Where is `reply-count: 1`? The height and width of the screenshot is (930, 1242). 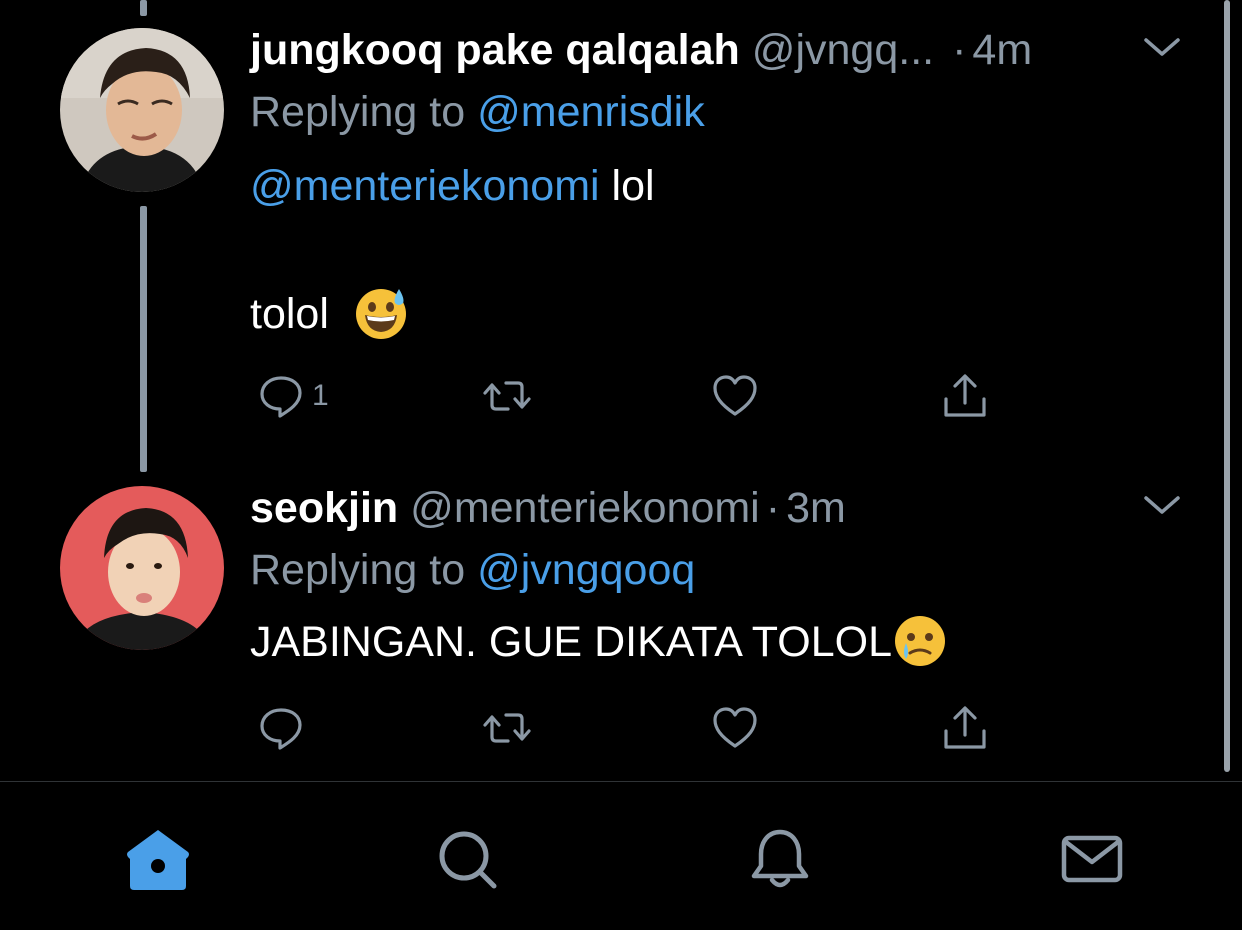
reply-count: 1 is located at coordinates (320, 395).